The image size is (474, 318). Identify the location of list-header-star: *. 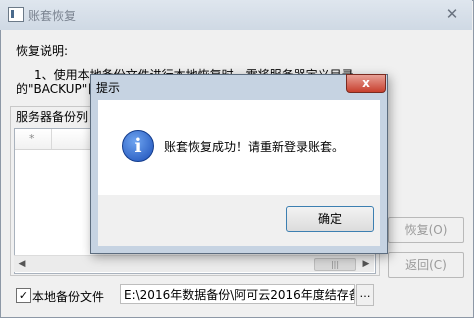
(32, 138).